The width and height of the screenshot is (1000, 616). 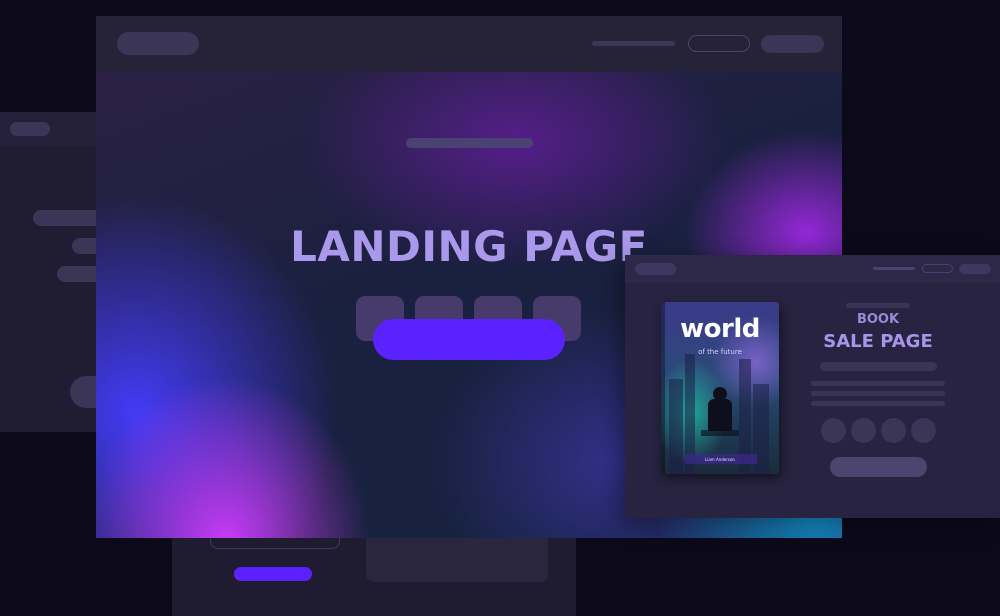 What do you see at coordinates (878, 341) in the screenshot?
I see `sale-page-title: SALE PAGE` at bounding box center [878, 341].